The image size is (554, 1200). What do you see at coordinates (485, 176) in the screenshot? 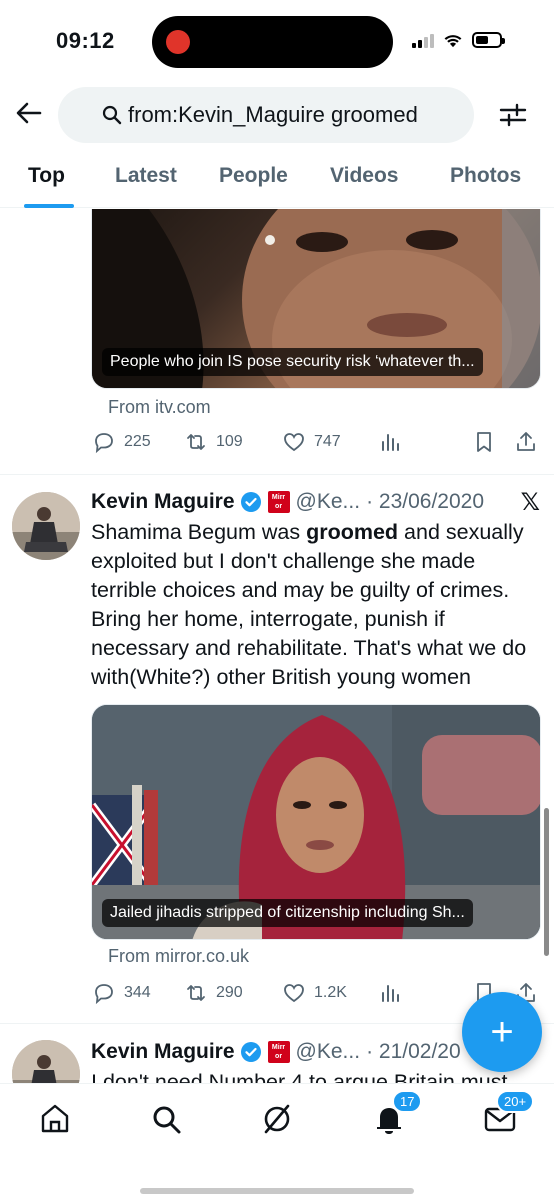
I see `tab-photos: Photos` at bounding box center [485, 176].